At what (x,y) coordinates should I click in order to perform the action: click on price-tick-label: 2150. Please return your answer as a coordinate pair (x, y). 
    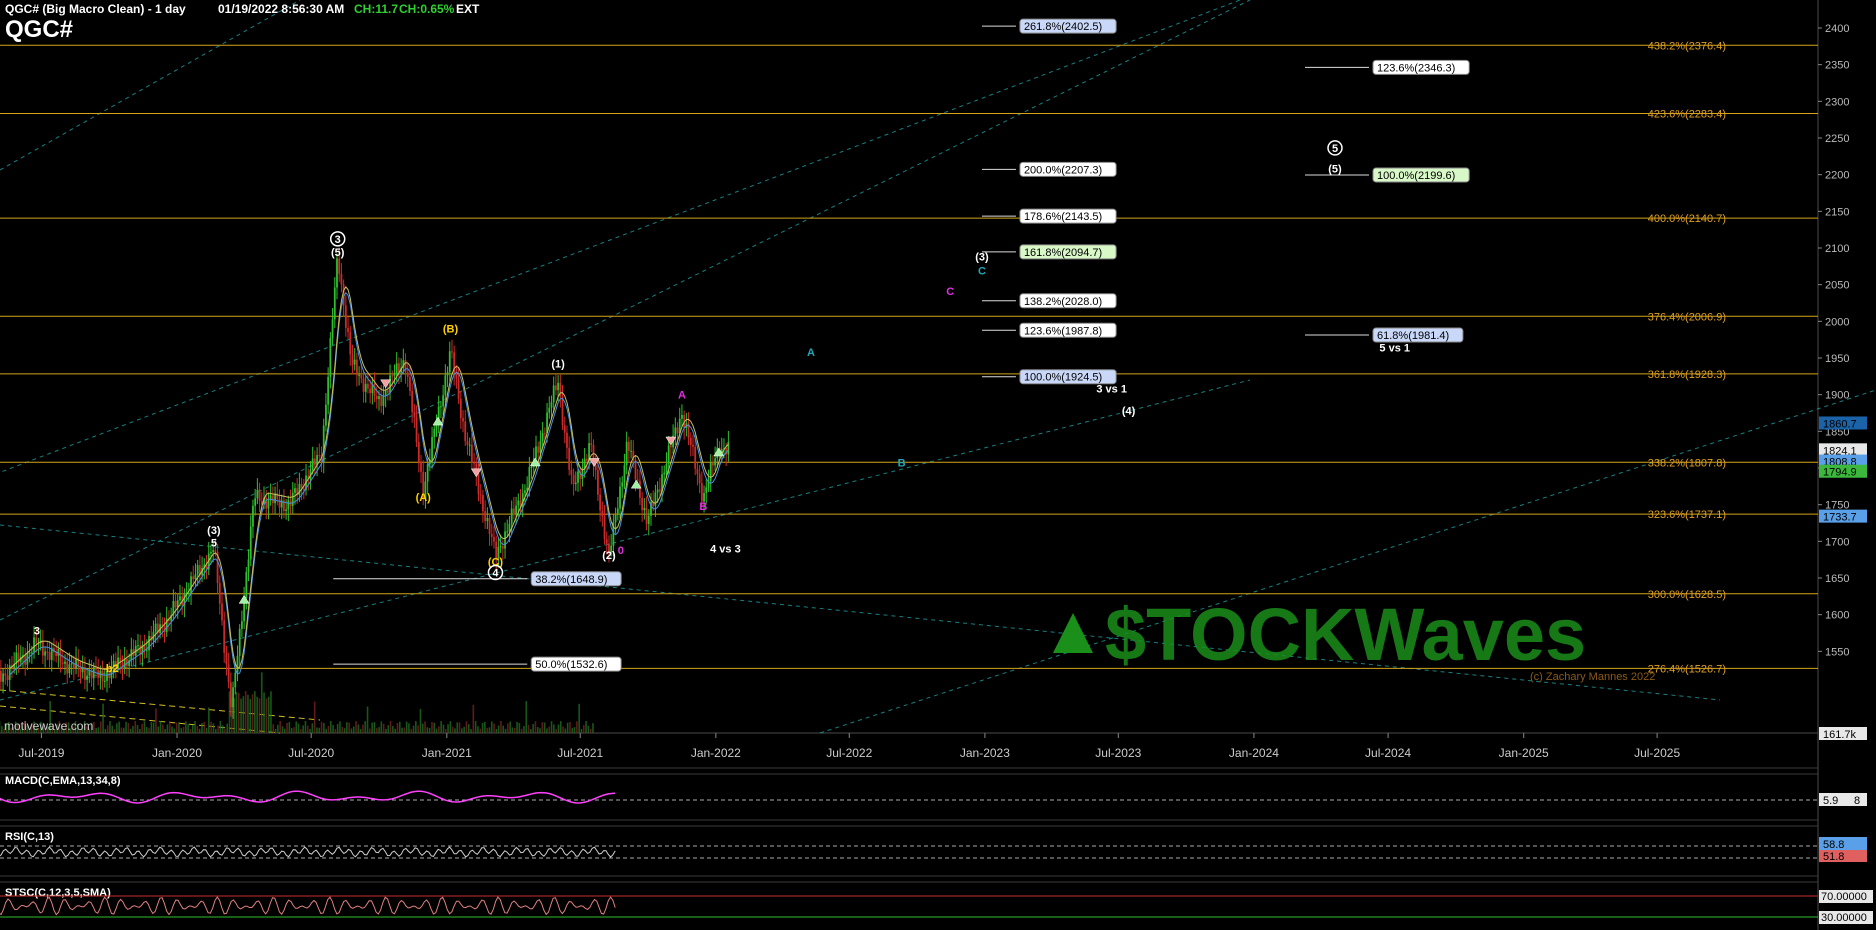
    Looking at the image, I should click on (1837, 212).